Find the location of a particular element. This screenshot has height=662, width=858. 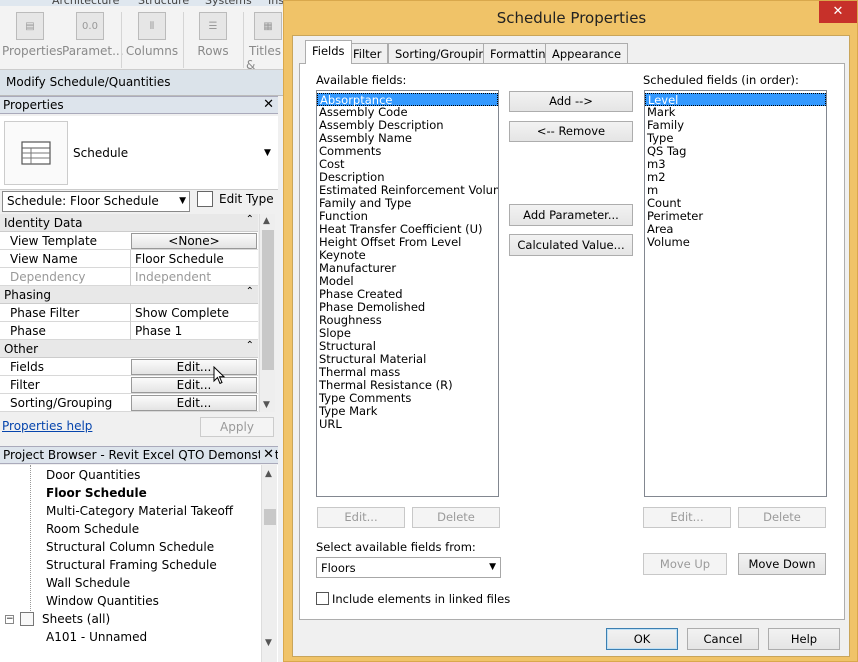

sheets-icon is located at coordinates (27, 619).